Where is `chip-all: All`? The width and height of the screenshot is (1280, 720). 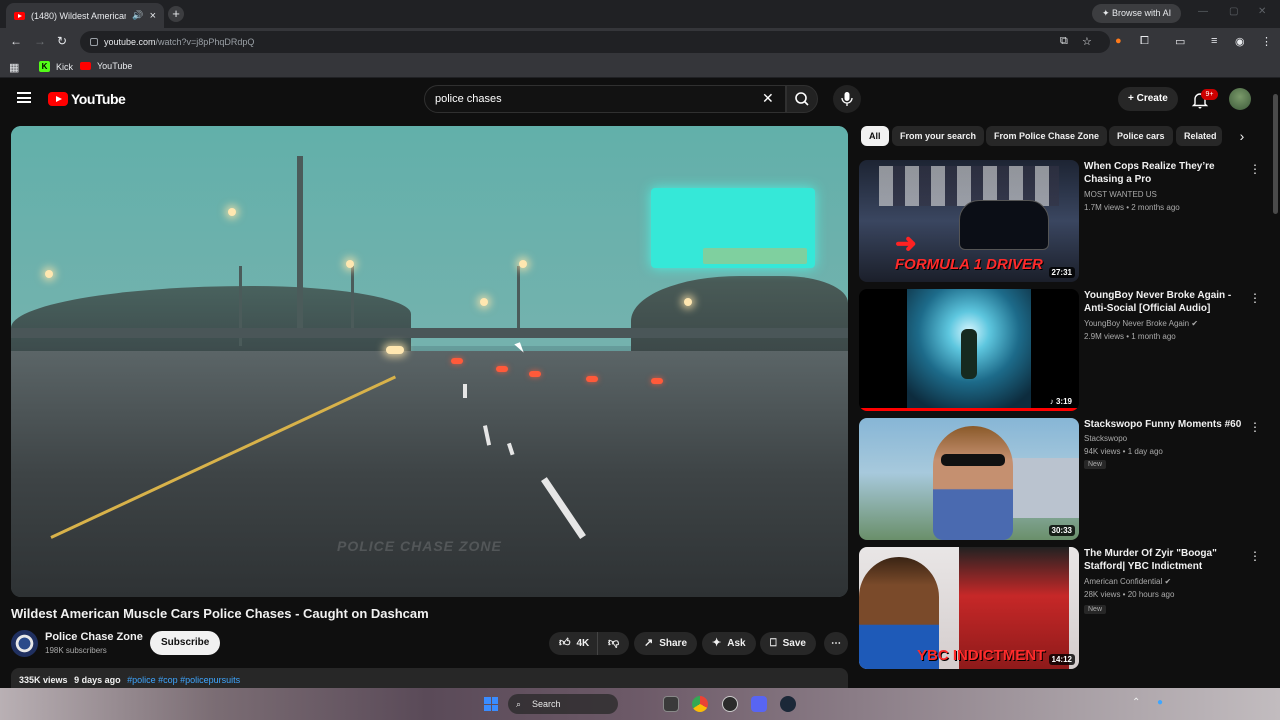
chip-all: All is located at coordinates (875, 136).